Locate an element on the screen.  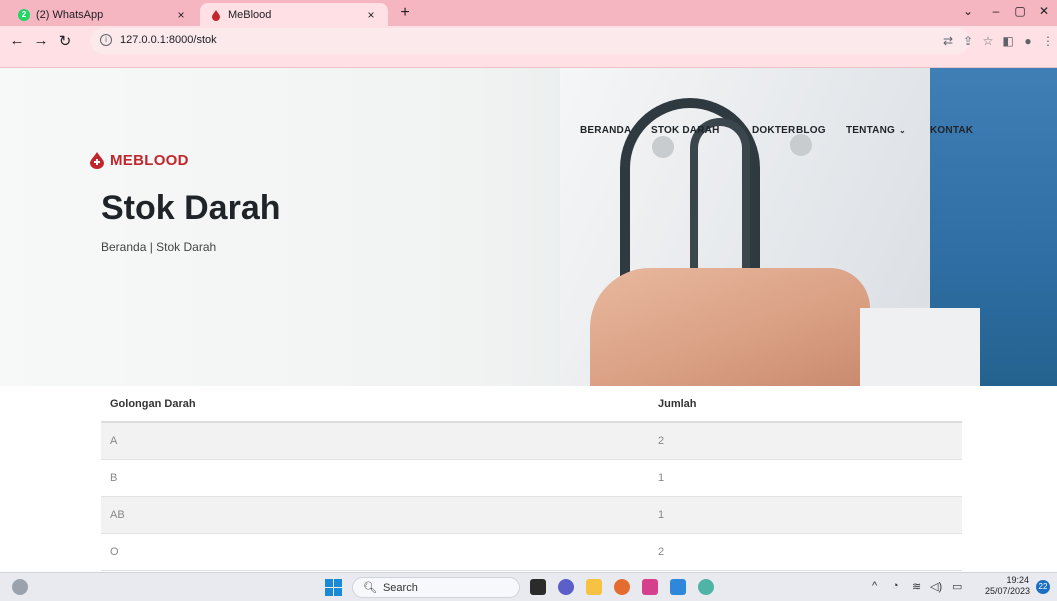
notification-badge: 22 is located at coordinates (1043, 587).